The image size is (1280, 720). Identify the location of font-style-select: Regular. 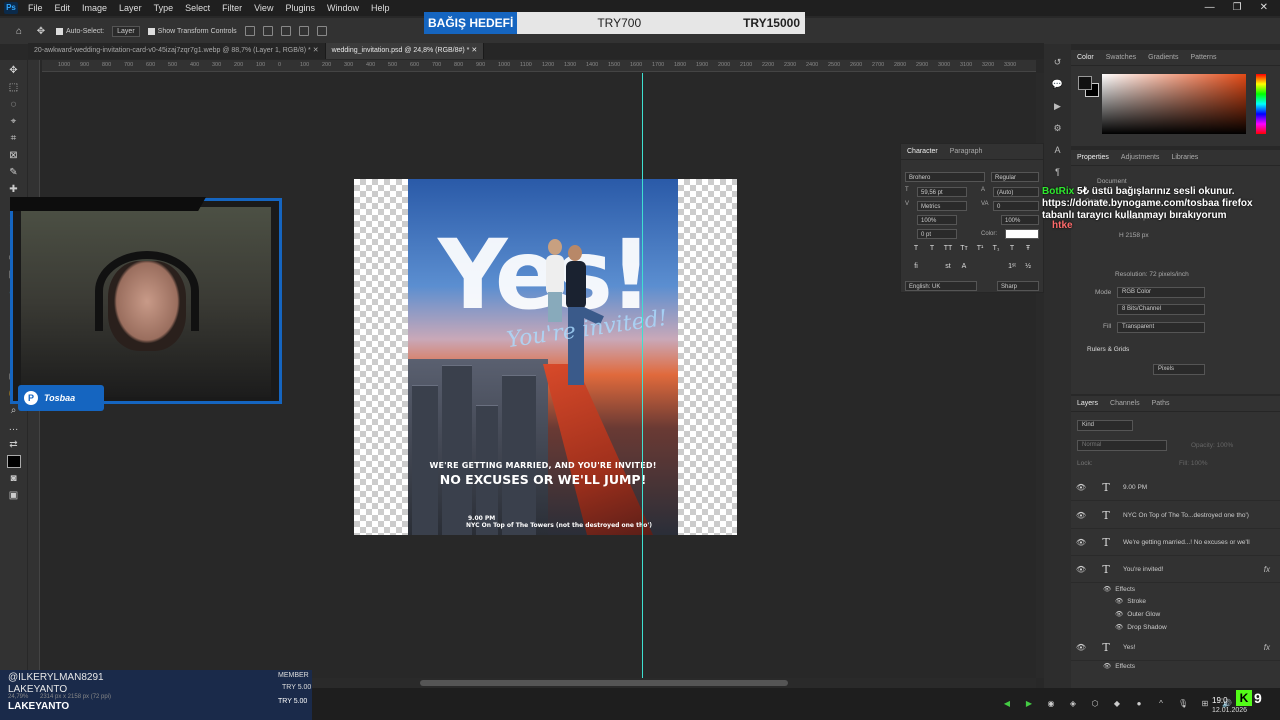
(1015, 177).